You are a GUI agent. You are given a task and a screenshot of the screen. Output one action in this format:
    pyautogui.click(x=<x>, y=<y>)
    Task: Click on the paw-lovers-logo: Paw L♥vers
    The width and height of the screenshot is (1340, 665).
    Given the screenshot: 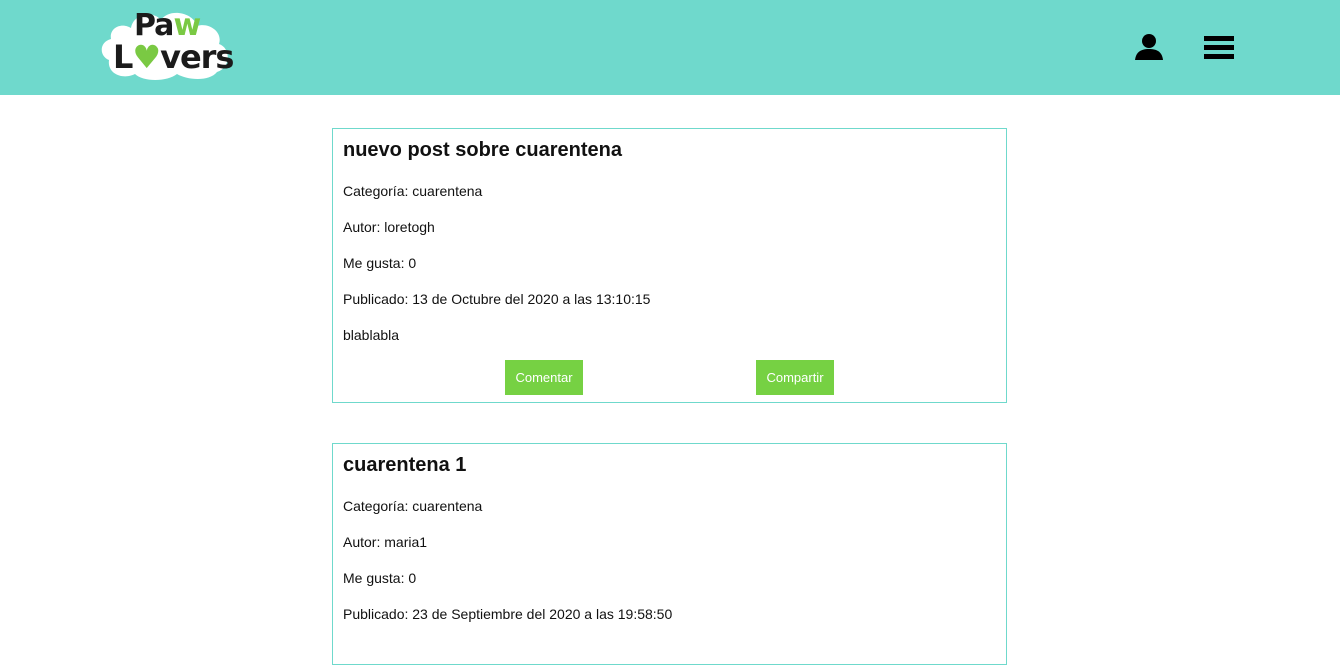 What is the action you would take?
    pyautogui.click(x=165, y=44)
    